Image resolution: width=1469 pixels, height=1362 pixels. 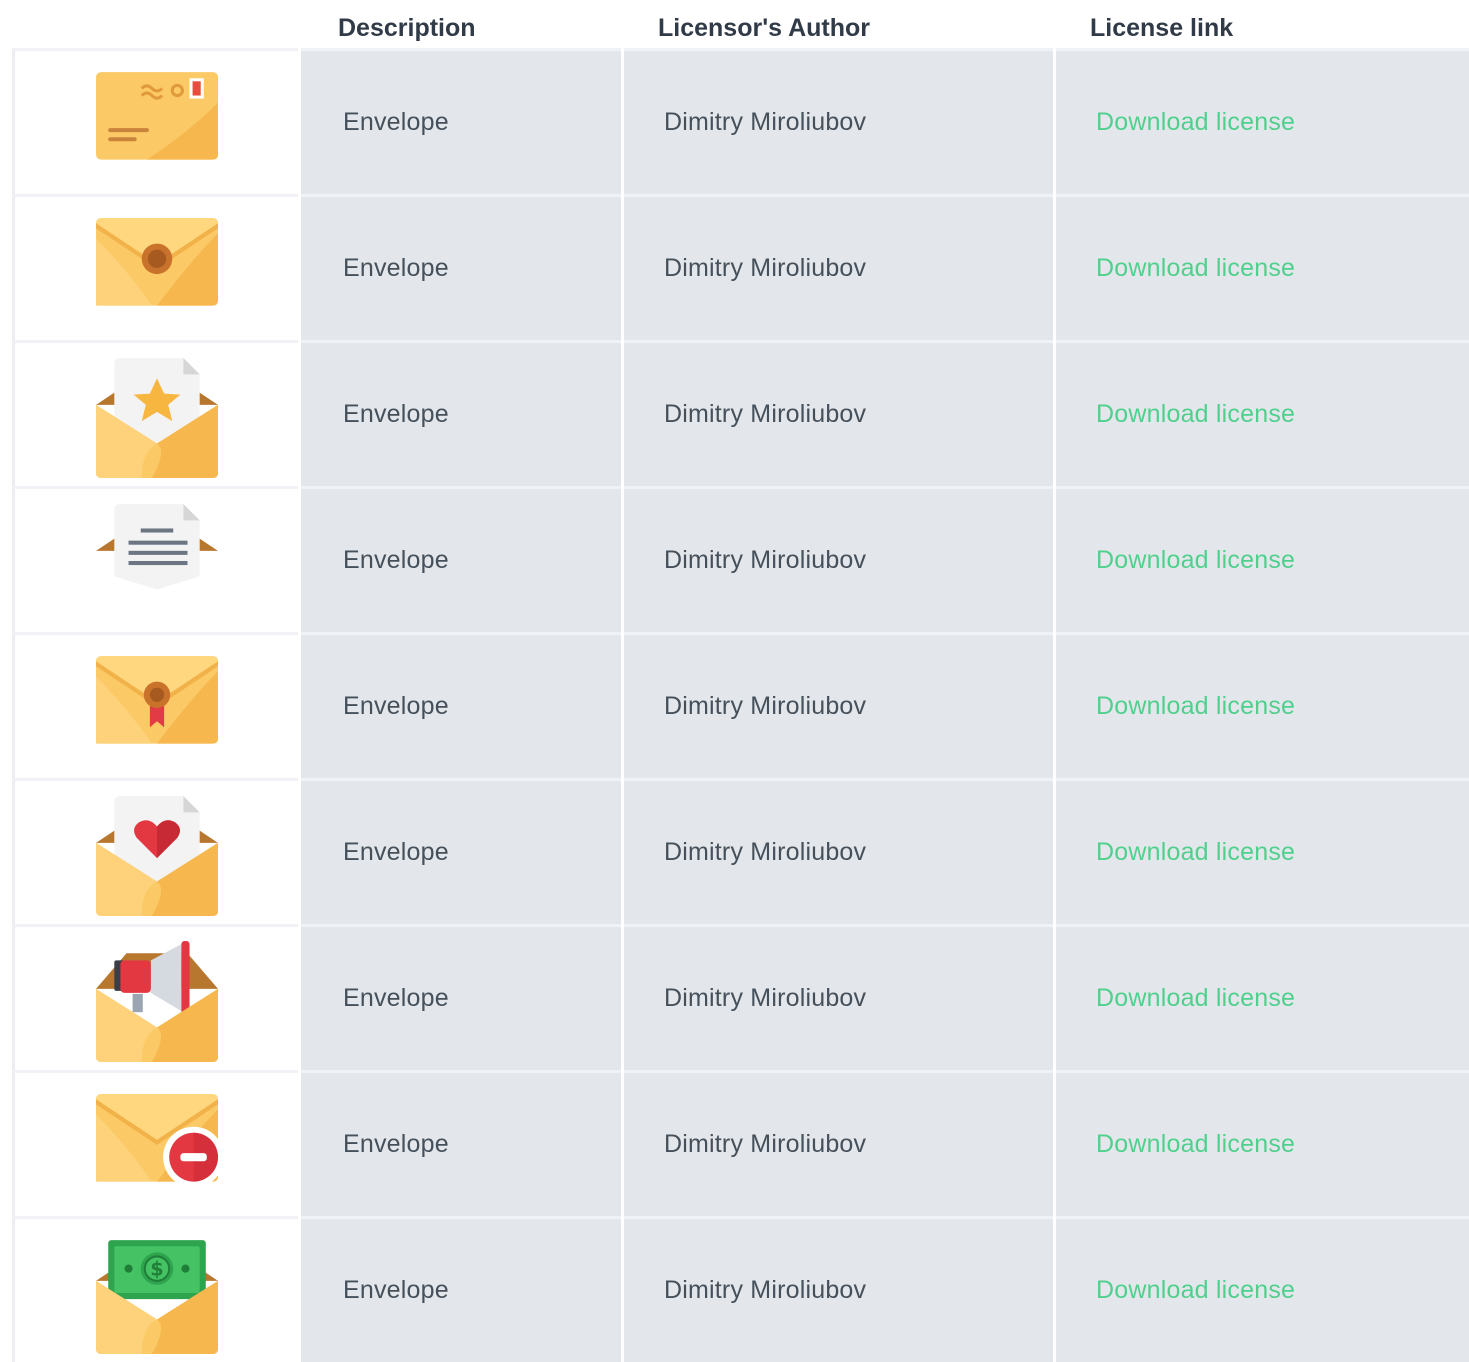 What do you see at coordinates (156, 115) in the screenshot?
I see `envelope-postmark-icon` at bounding box center [156, 115].